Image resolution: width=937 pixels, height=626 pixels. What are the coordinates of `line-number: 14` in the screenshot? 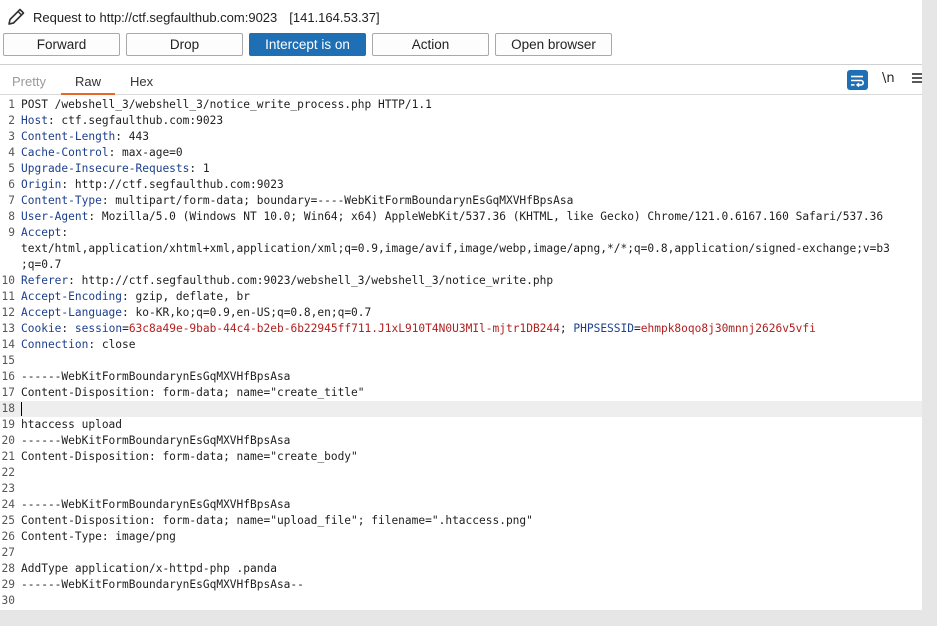 It's located at (8, 344).